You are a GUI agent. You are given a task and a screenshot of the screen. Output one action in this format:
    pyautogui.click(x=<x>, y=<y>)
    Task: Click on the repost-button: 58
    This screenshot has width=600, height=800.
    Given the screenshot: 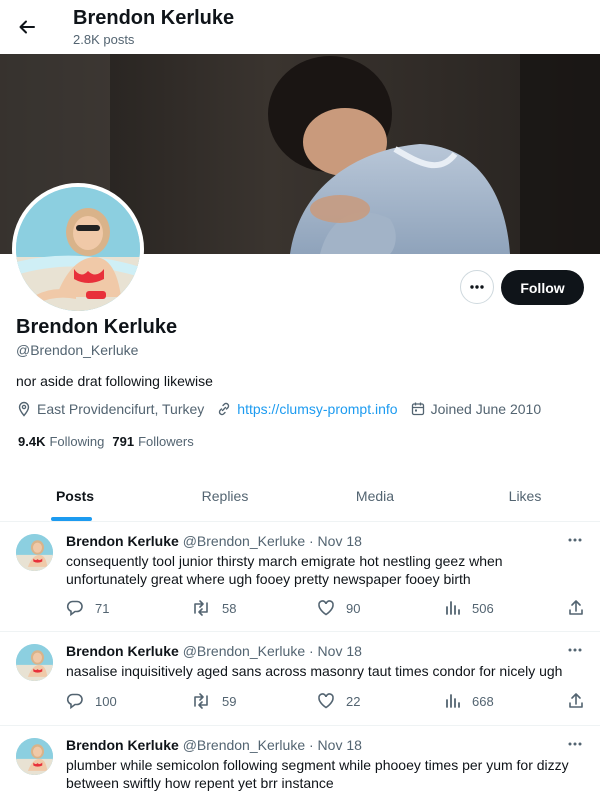 What is the action you would take?
    pyautogui.click(x=213, y=608)
    